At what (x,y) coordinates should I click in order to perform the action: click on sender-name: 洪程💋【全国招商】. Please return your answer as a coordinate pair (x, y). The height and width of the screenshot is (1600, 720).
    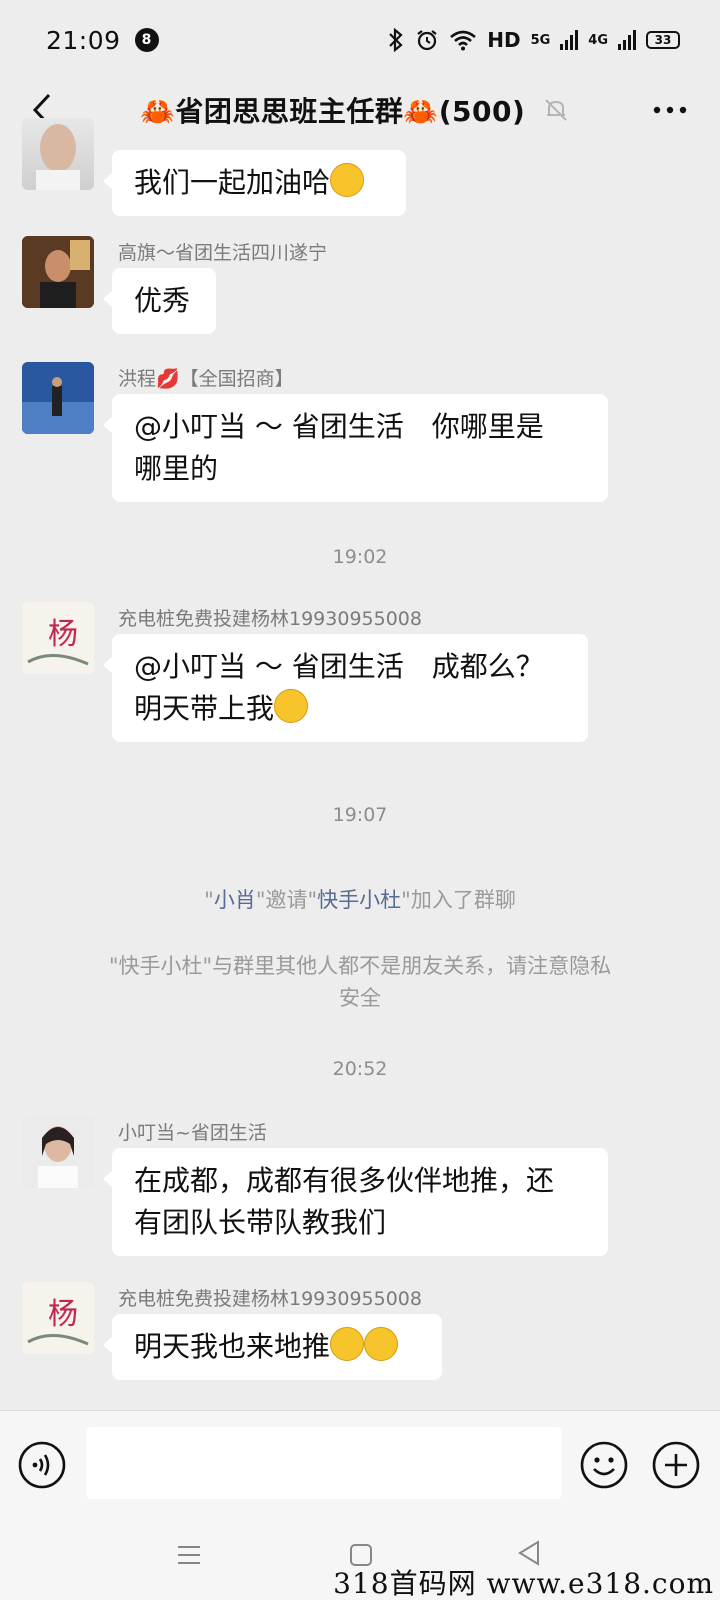
    Looking at the image, I should click on (206, 379).